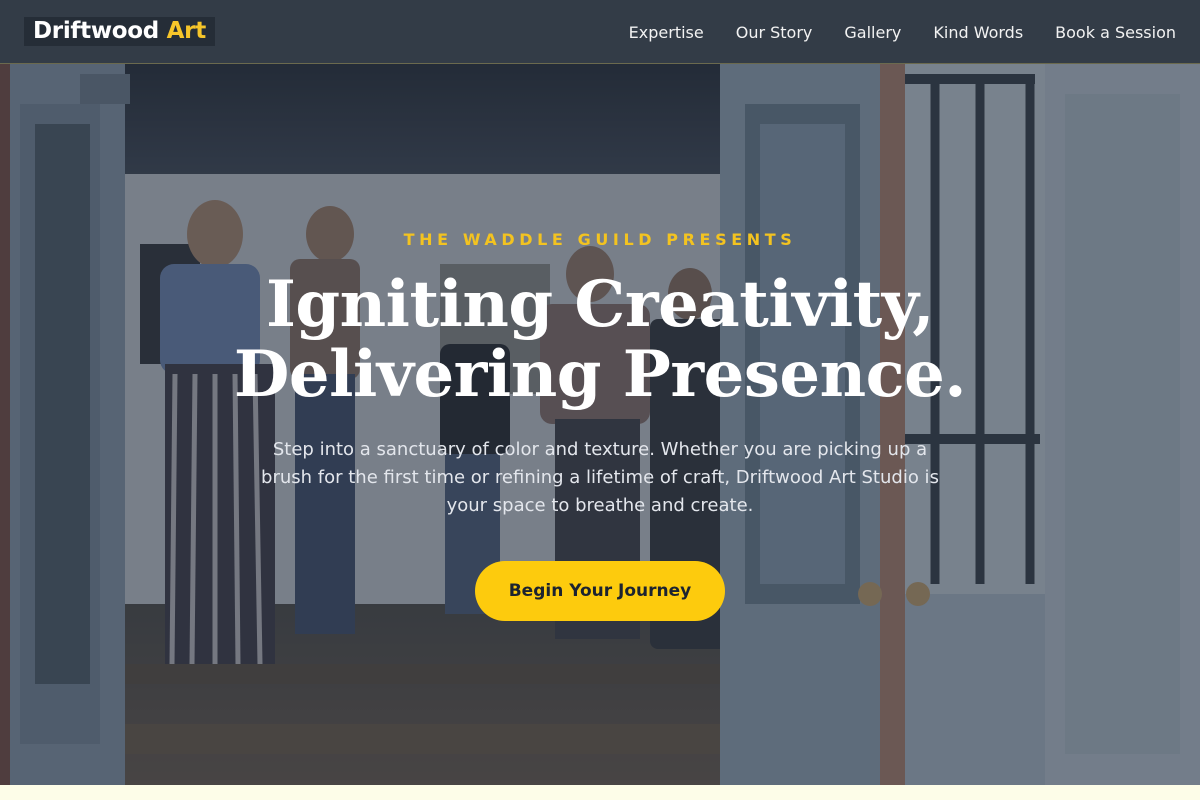  I want to click on brand-accent: Art, so click(186, 31).